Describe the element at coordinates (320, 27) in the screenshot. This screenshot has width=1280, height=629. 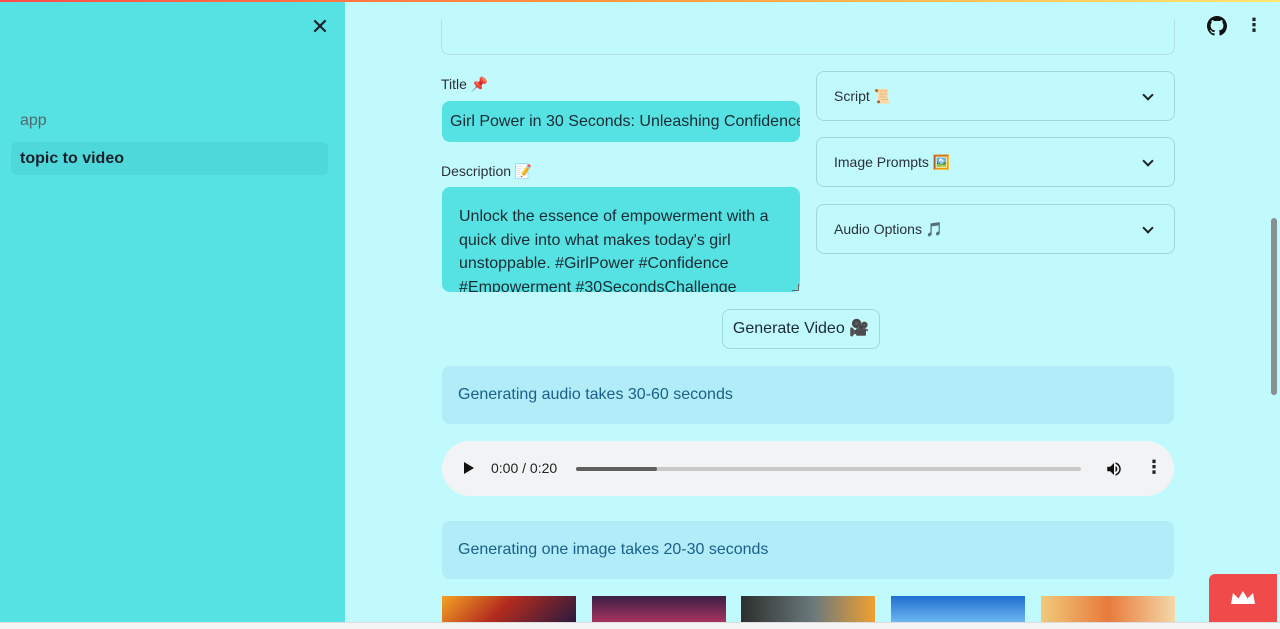
I see `close-icon: ✕` at that location.